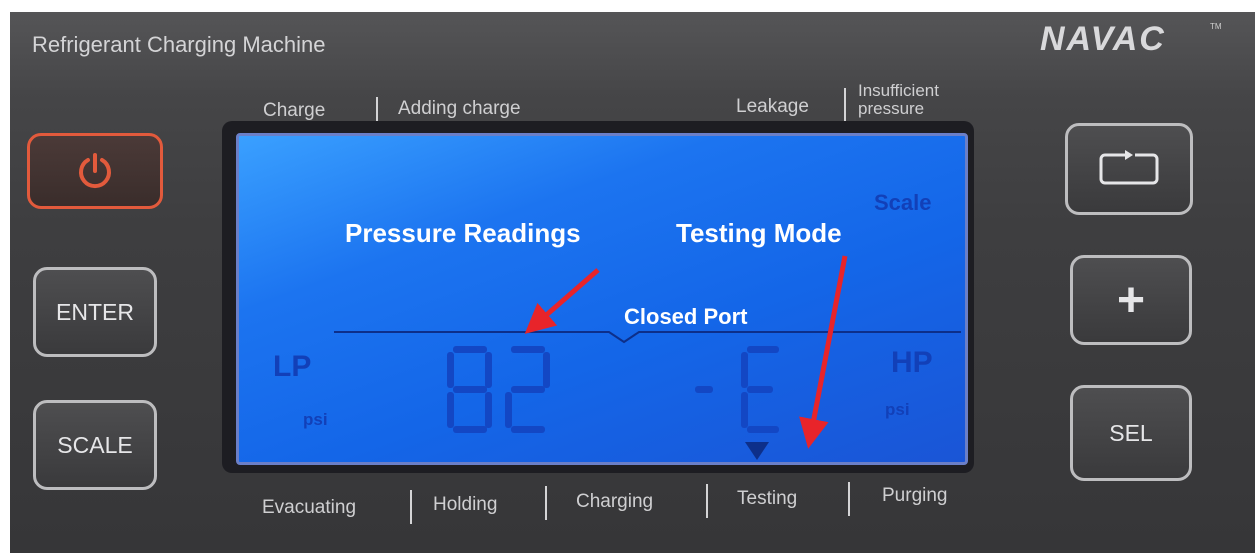 The width and height of the screenshot is (1255, 553). Describe the element at coordinates (759, 233) in the screenshot. I see `annotation-testing-mode: Testing Mode` at that location.